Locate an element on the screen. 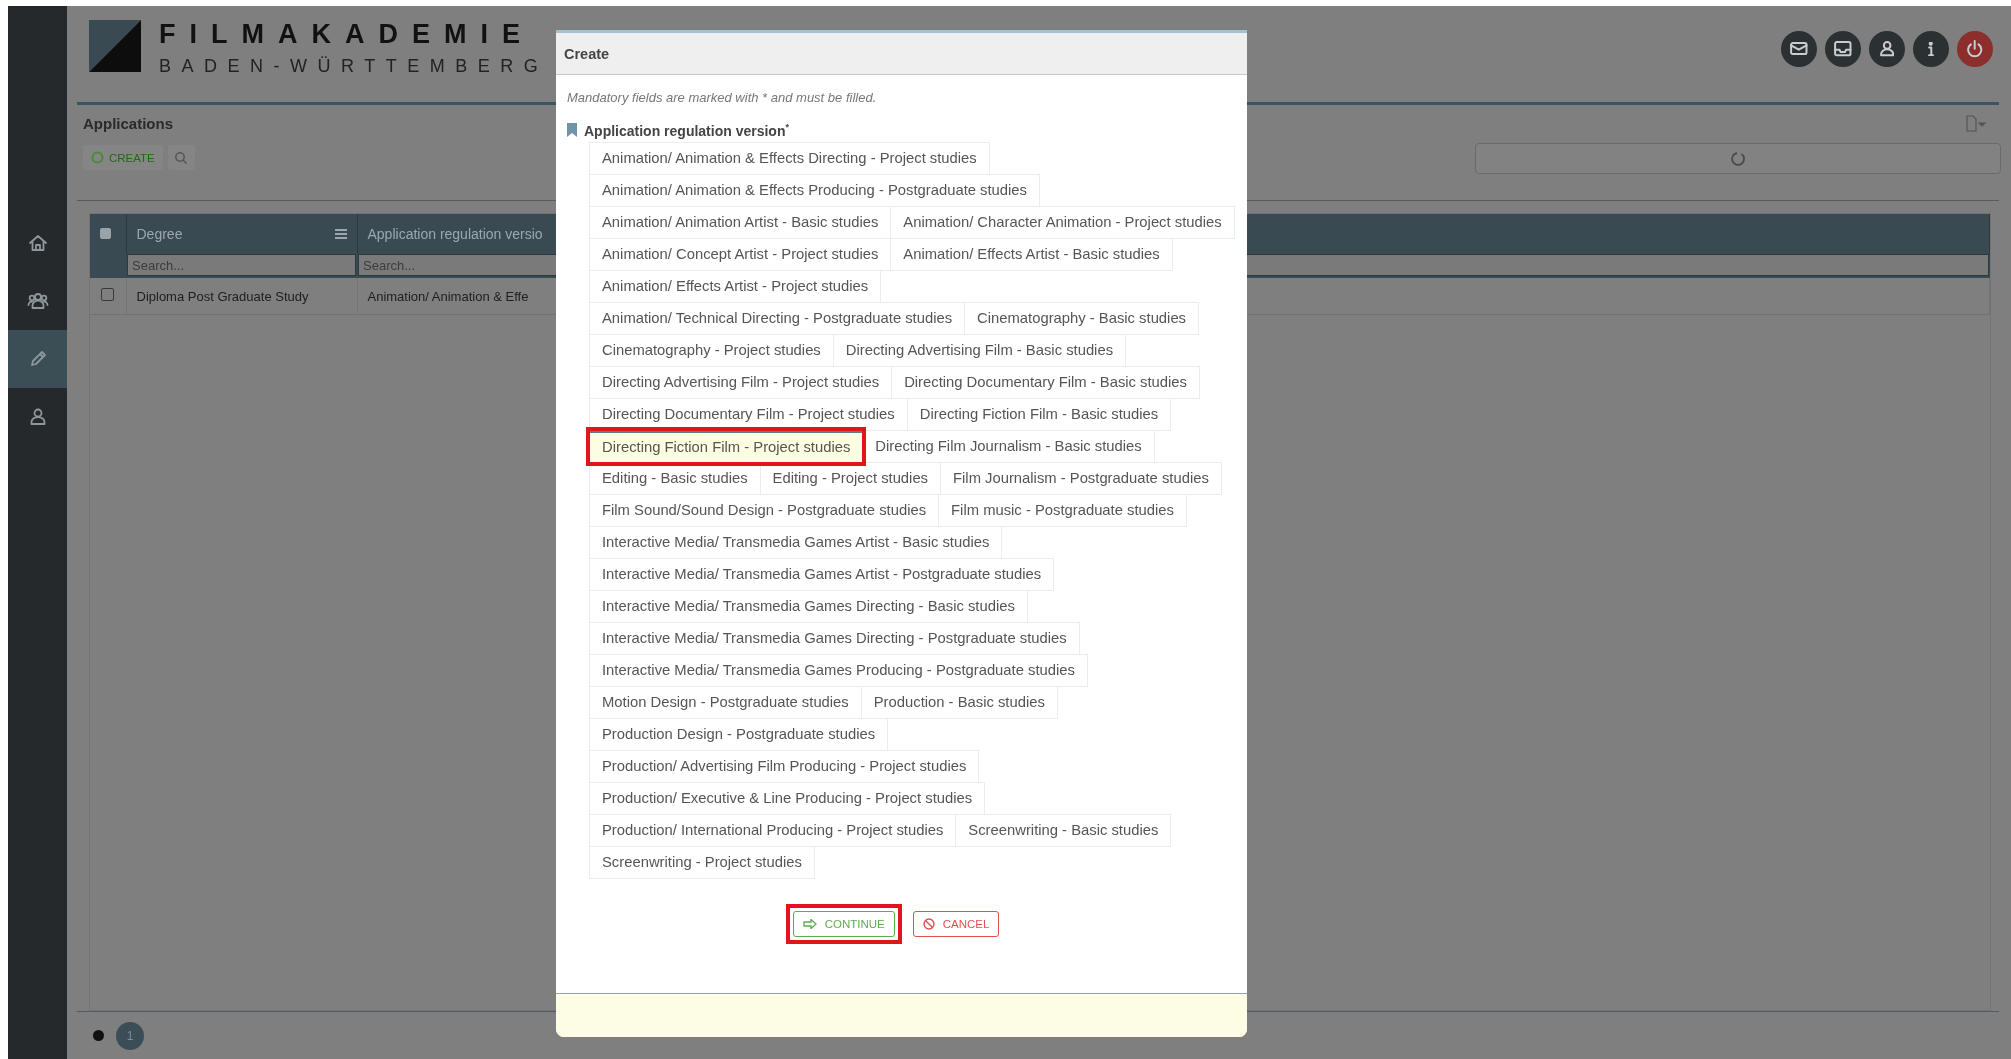 This screenshot has width=2011, height=1059. mandatory-note: Mandatory fields are marked with * and must be filled. is located at coordinates (722, 97).